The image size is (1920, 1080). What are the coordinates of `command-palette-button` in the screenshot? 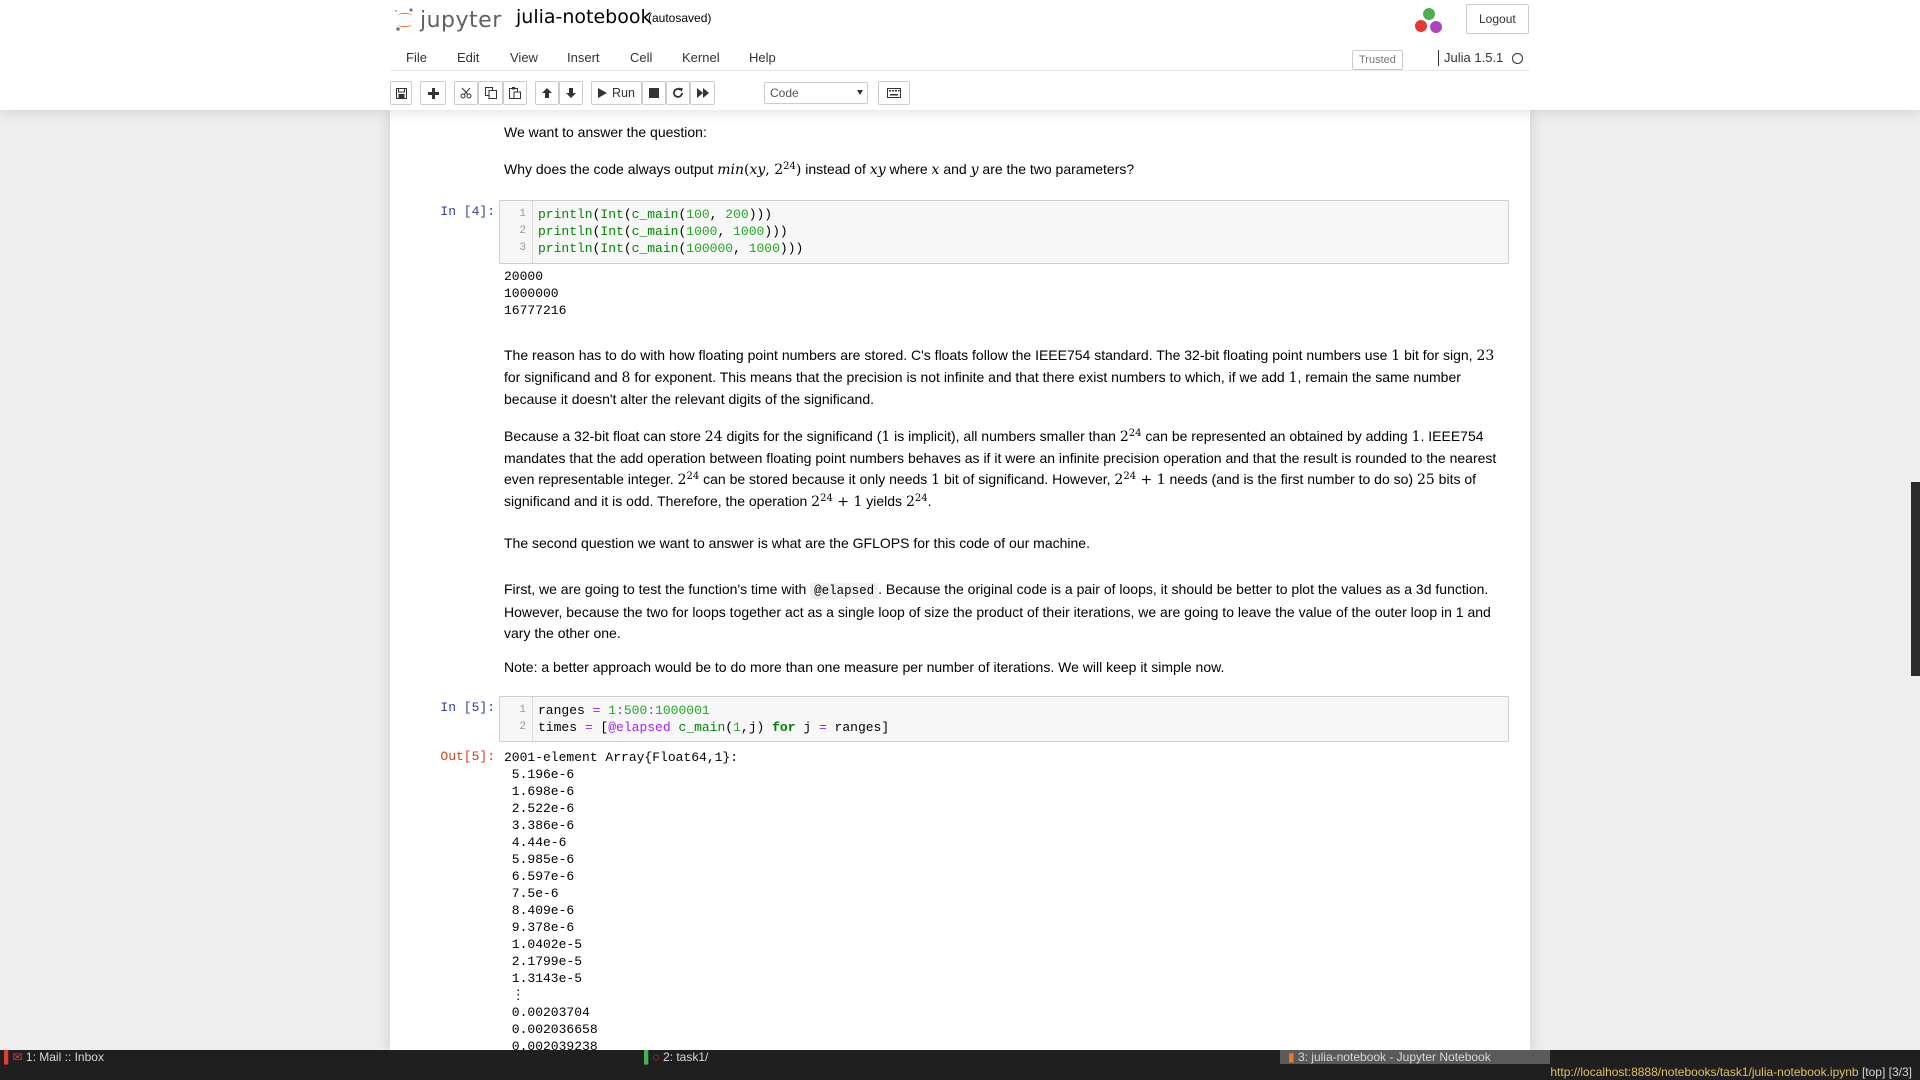 It's located at (894, 93).